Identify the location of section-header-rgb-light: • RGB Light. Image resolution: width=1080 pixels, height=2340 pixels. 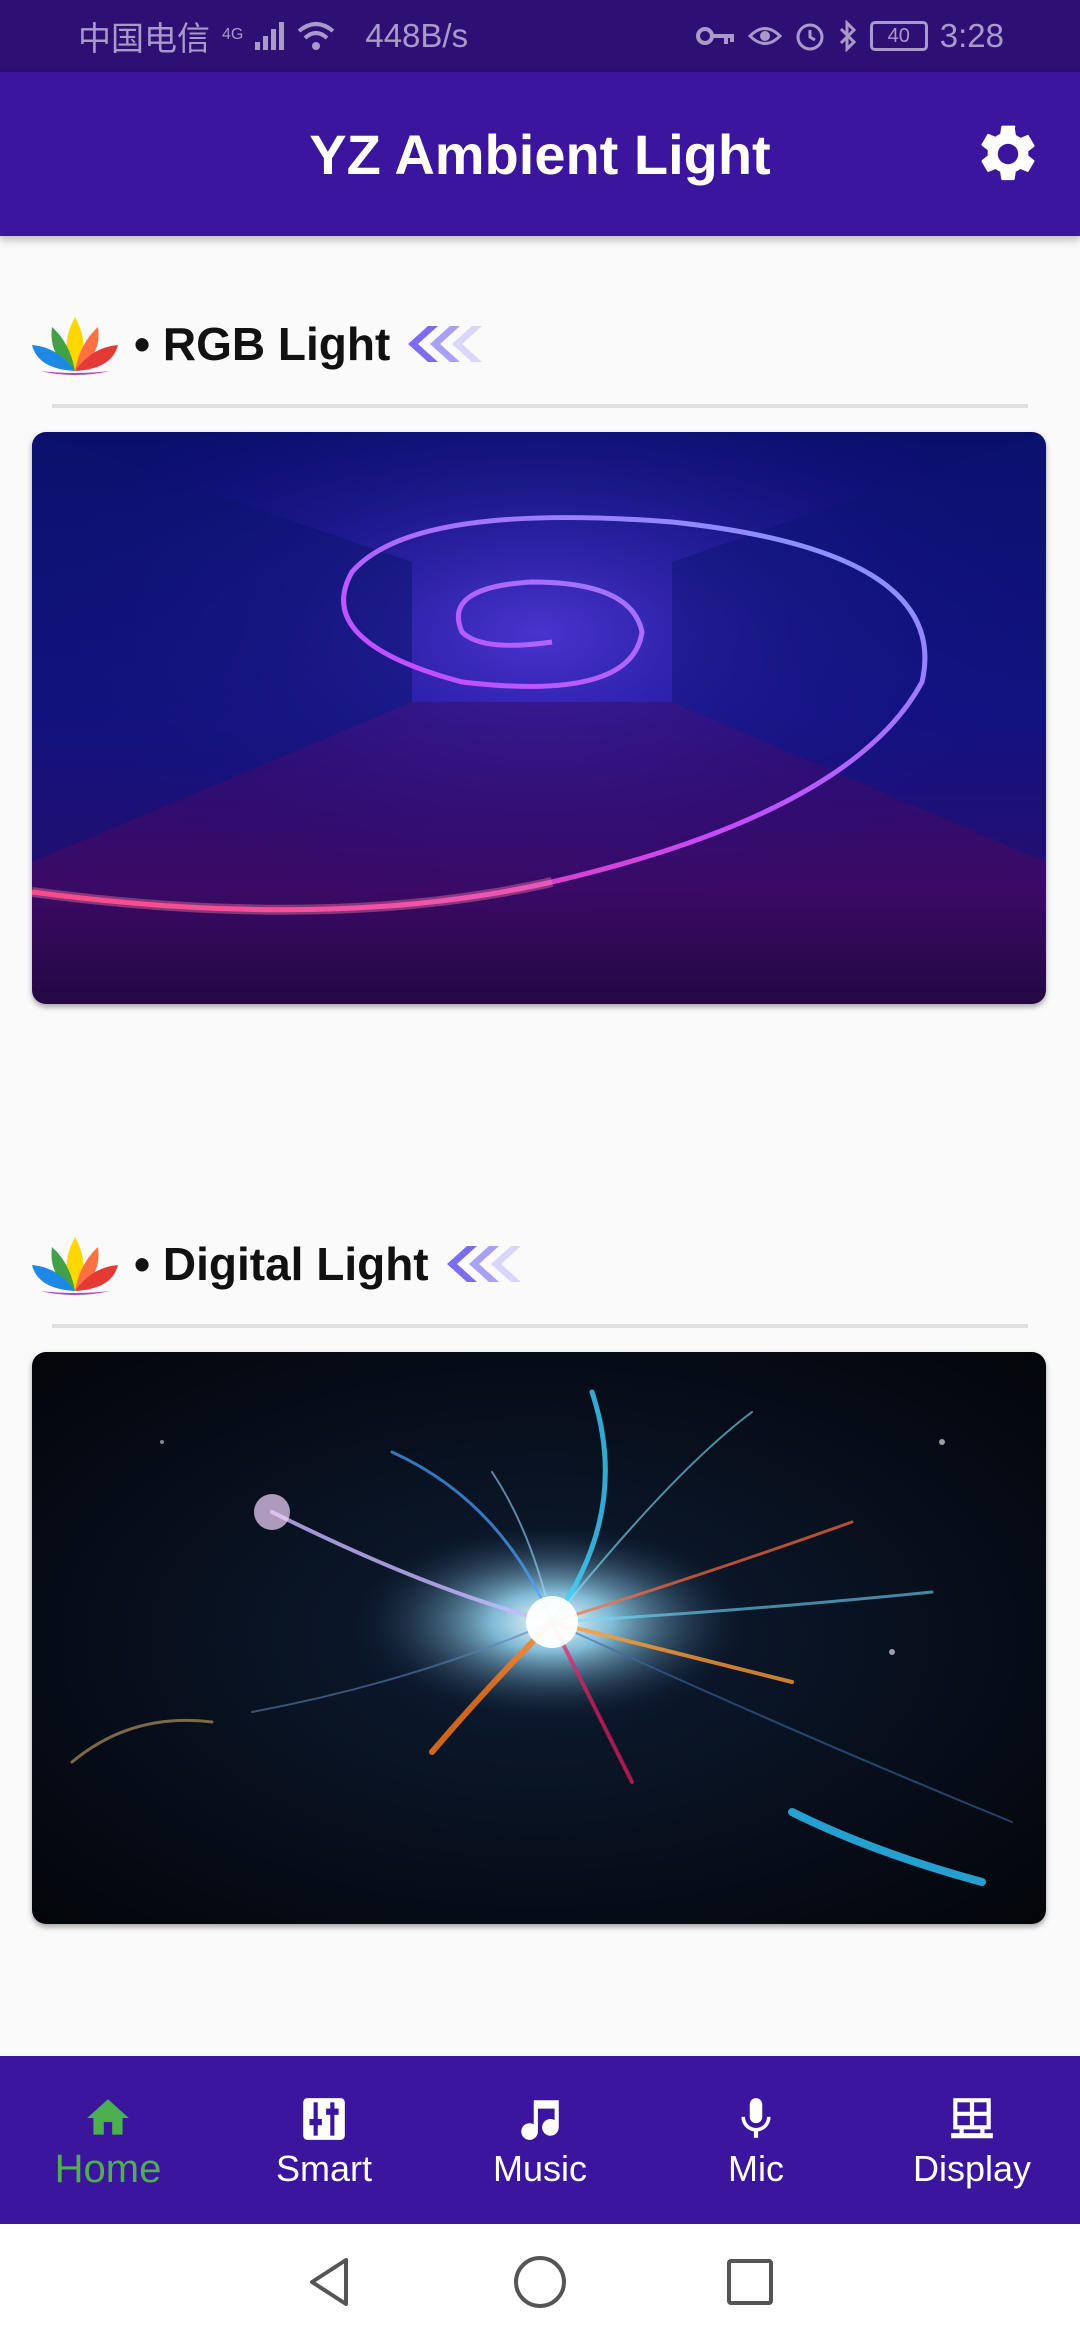
(262, 344).